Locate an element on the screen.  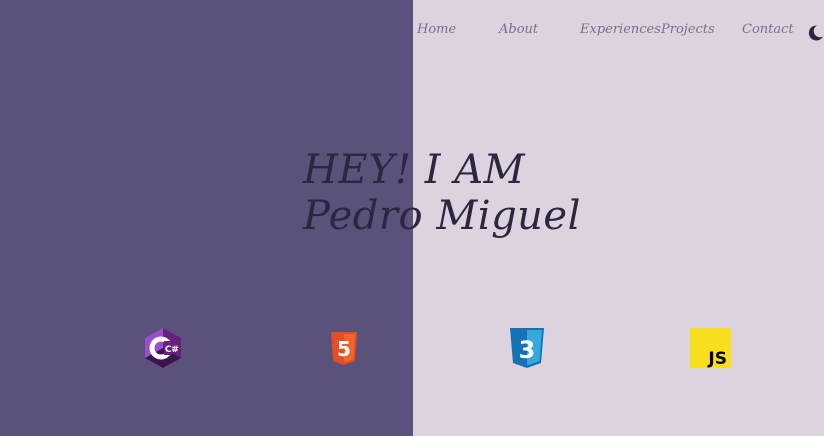
css3-glyph: 3 is located at coordinates (527, 350).